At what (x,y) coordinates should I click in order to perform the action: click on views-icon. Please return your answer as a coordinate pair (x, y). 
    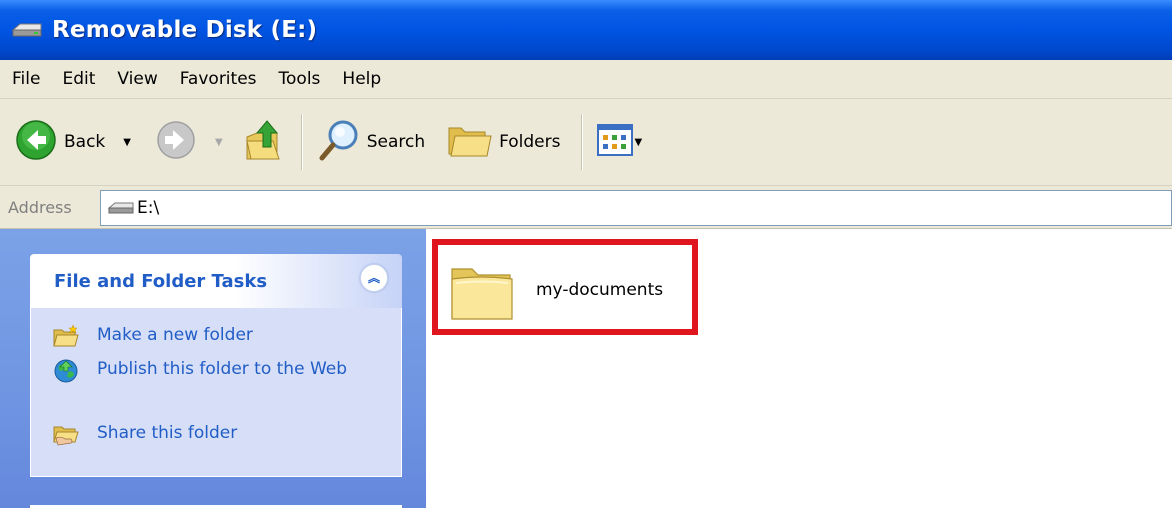
    Looking at the image, I should click on (614, 142).